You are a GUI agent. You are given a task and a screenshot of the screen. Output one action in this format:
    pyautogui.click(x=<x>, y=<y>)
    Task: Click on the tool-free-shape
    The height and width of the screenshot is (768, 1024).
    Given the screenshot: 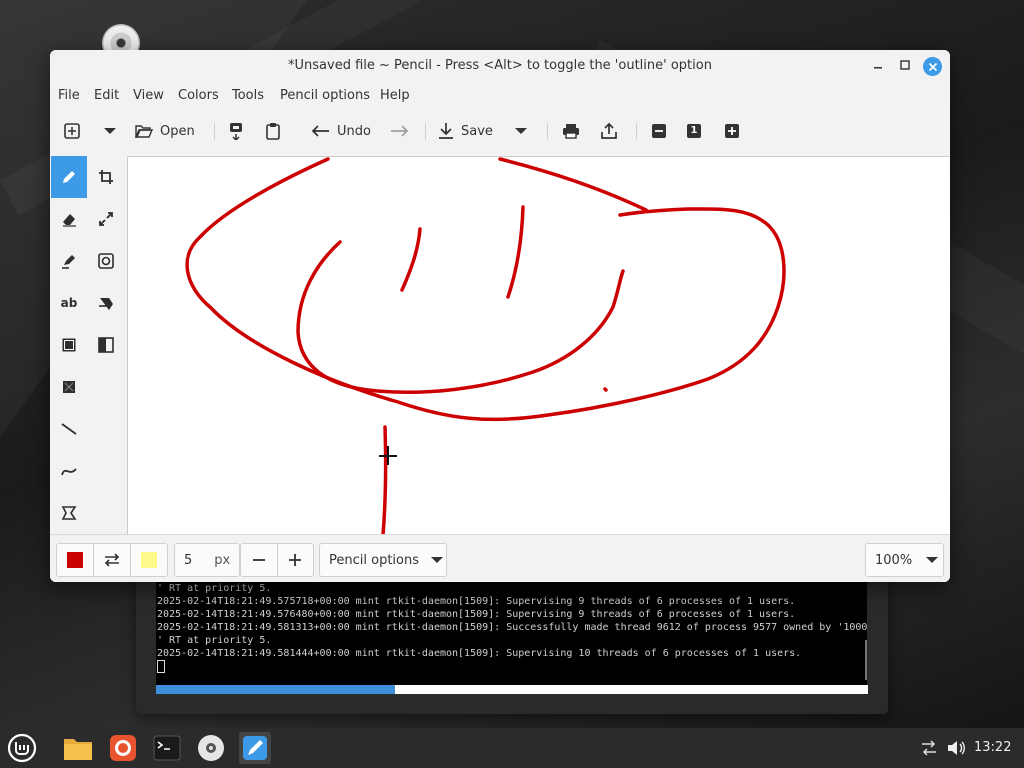 What is the action you would take?
    pyautogui.click(x=69, y=513)
    